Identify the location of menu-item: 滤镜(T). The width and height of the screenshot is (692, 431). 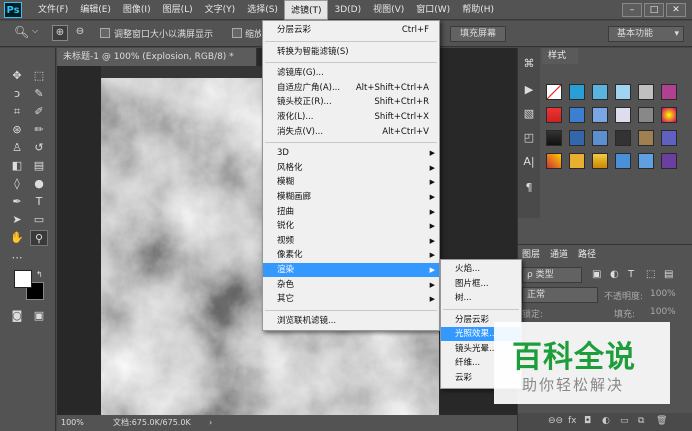
(306, 10).